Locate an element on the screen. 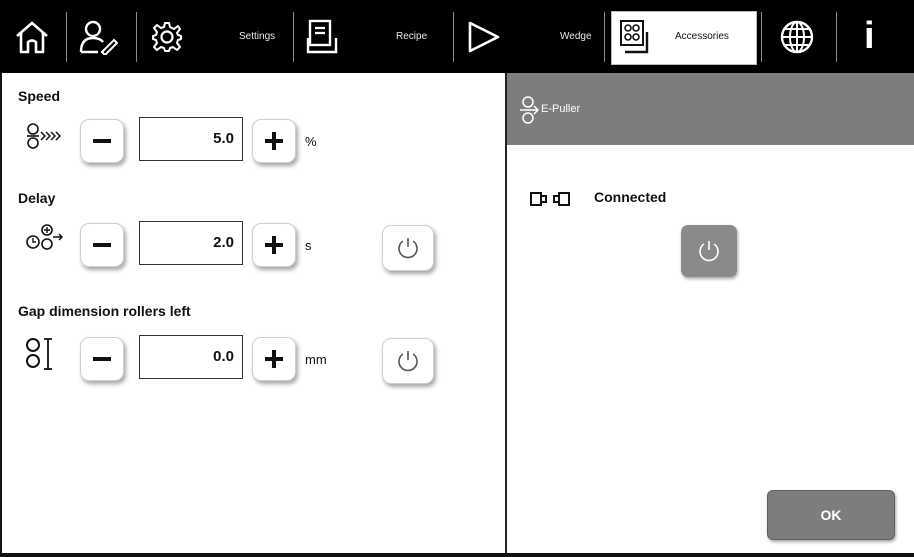  play-icon is located at coordinates (484, 36).